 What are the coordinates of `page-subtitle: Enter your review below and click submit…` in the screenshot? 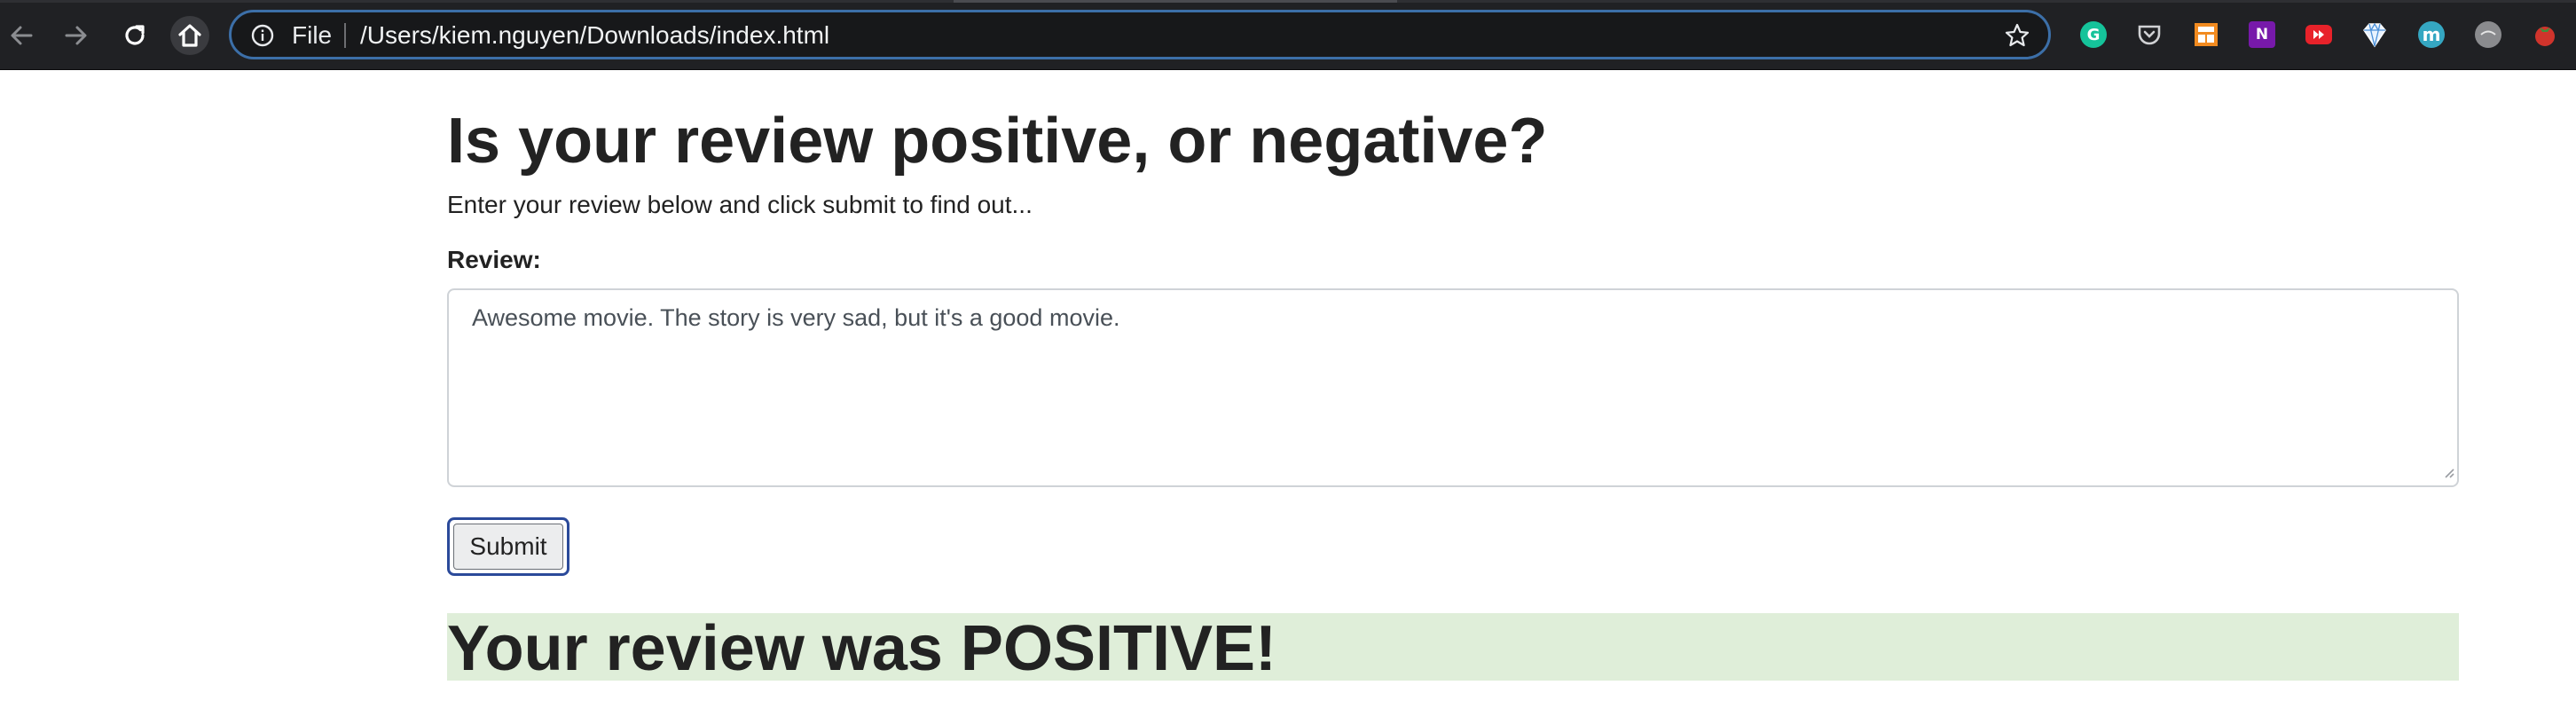 It's located at (740, 204).